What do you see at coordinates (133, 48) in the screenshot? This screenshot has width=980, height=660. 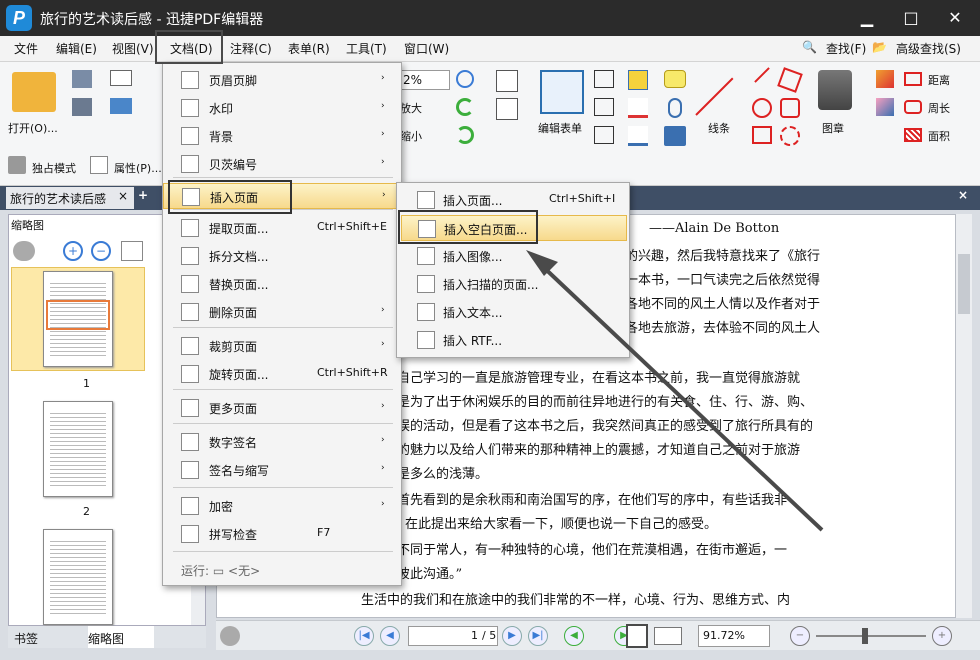 I see `menu-view: 视图(V)` at bounding box center [133, 48].